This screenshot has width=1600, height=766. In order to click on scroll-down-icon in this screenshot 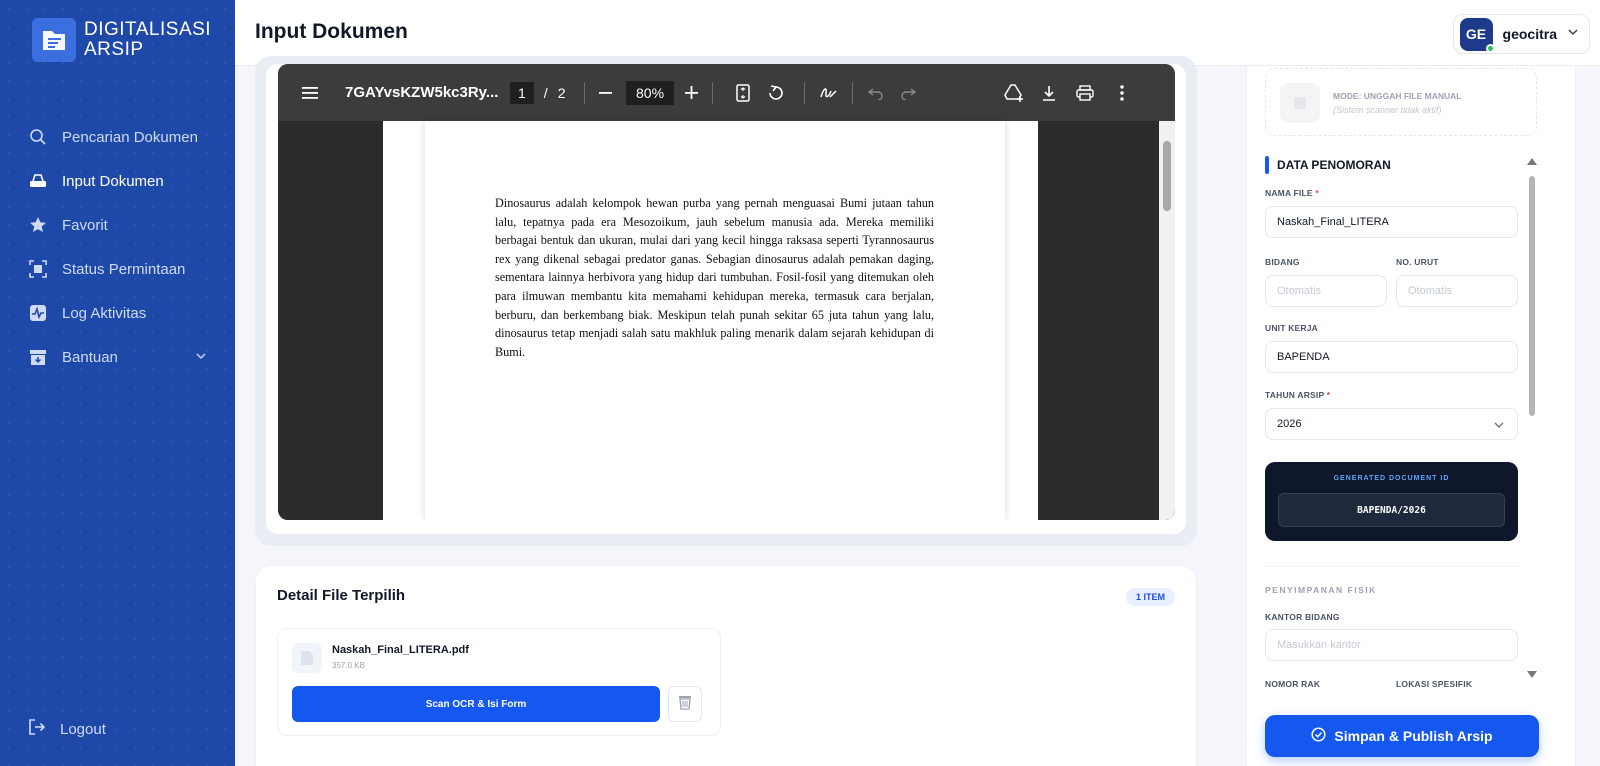, I will do `click(1532, 674)`.